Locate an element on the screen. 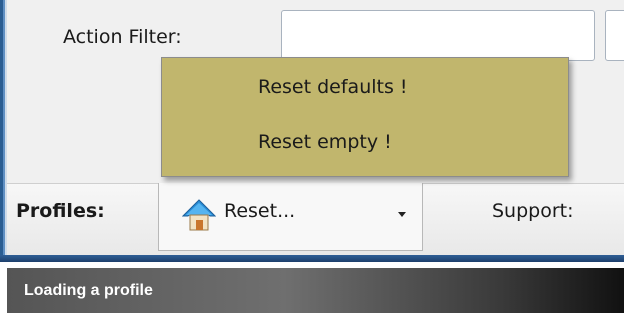 This screenshot has height=313, width=624. action-filter-label: Action Filter: is located at coordinates (122, 37).